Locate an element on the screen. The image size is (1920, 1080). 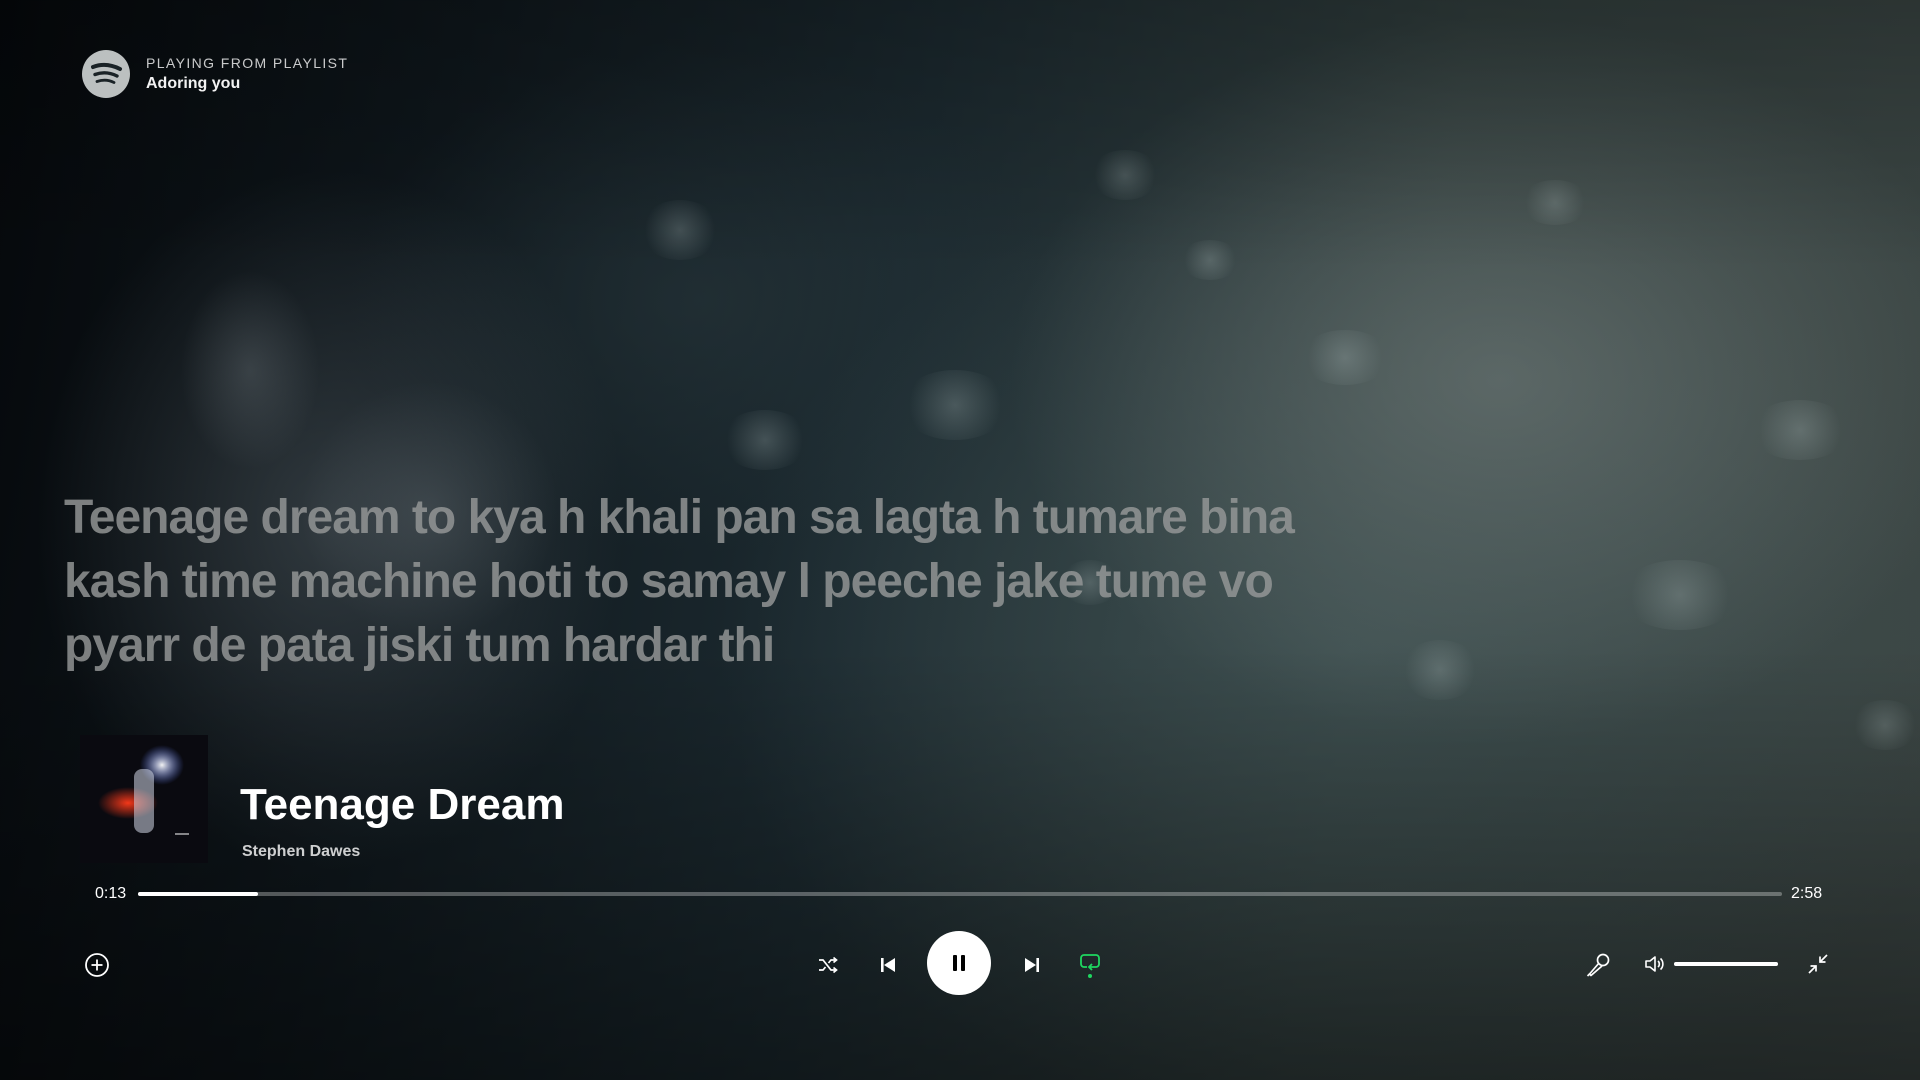
total-time: 2:58 is located at coordinates (1807, 893).